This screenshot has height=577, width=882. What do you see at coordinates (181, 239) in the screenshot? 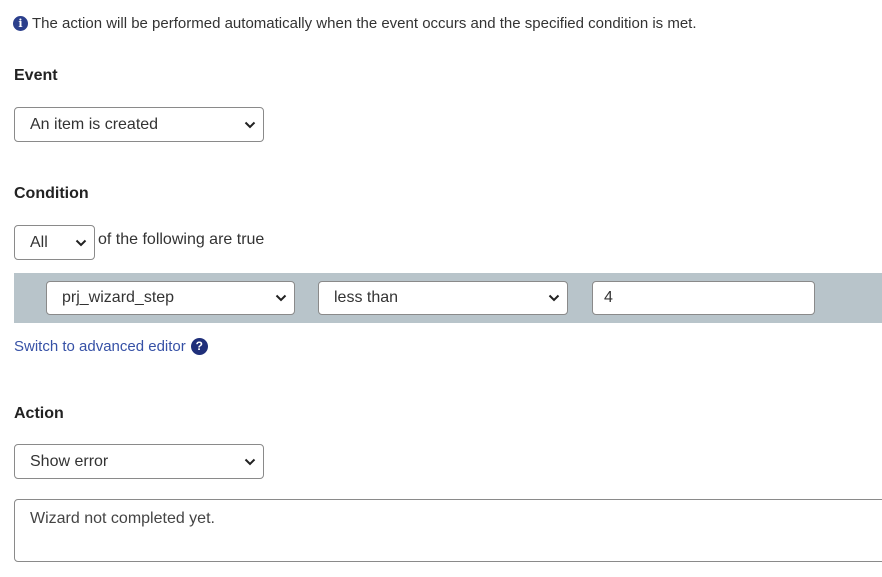
I see `condition-following-text: of the following are true` at bounding box center [181, 239].